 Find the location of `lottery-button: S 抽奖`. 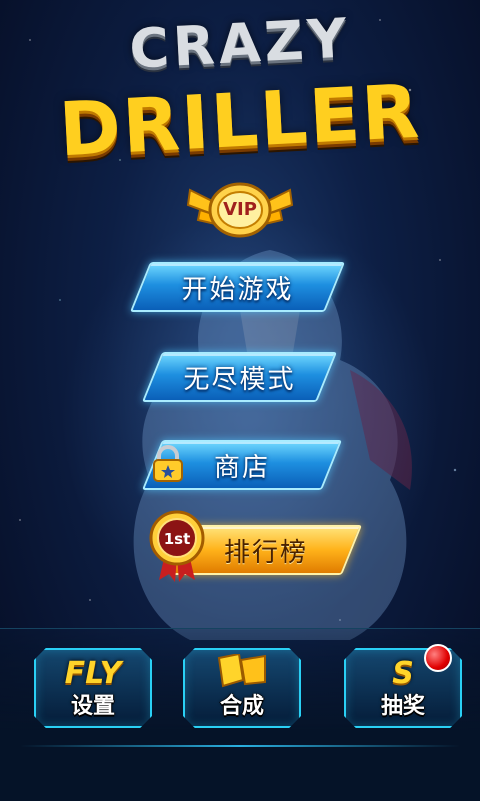

lottery-button: S 抽奖 is located at coordinates (403, 686).